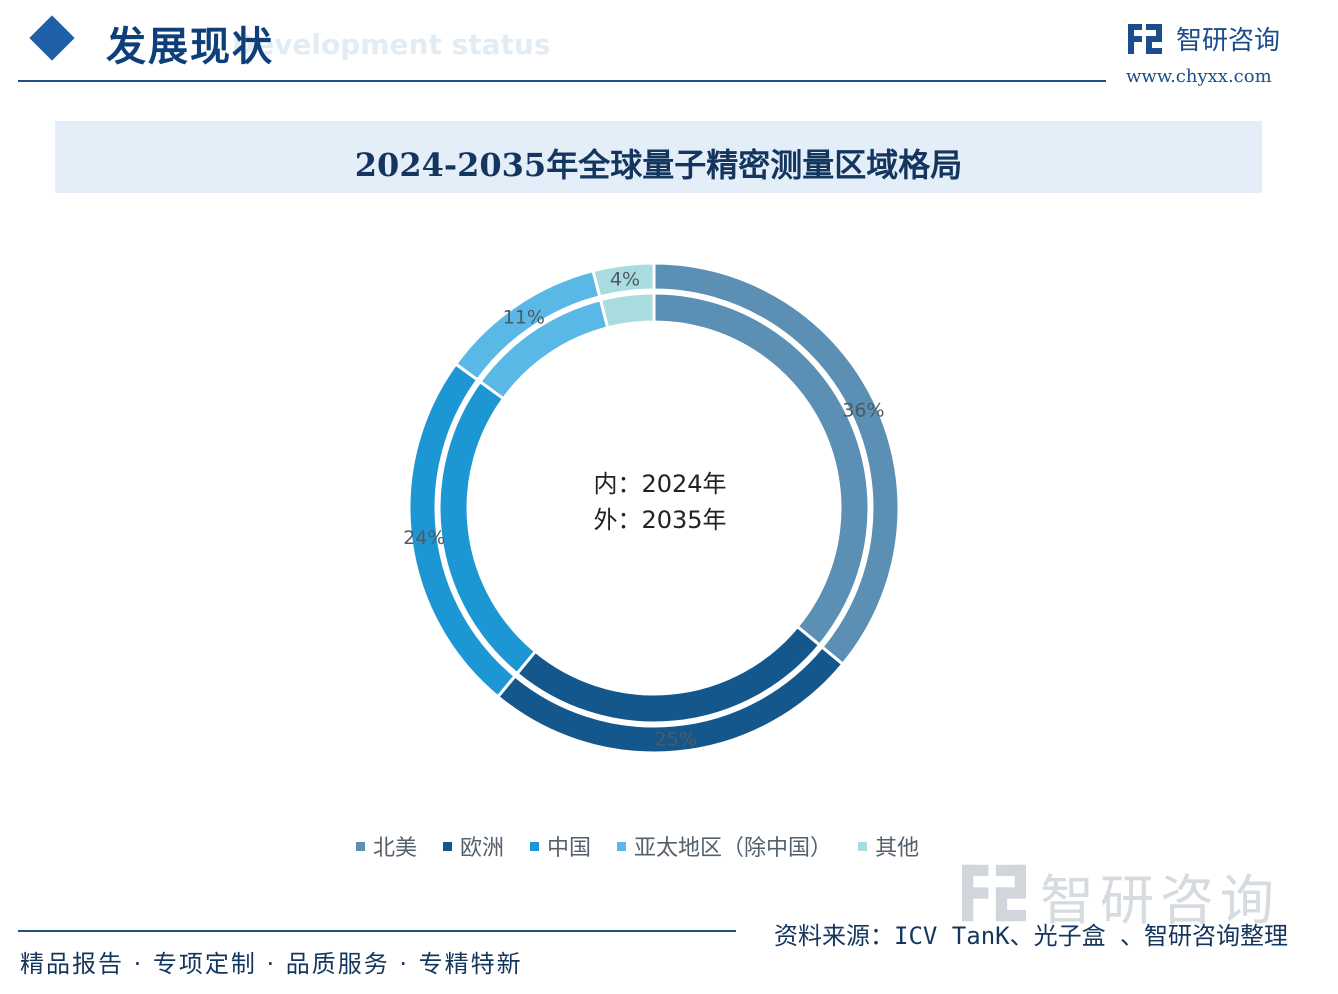 This screenshot has height=994, width=1338. I want to click on data-source: 资料来源：ICV TanK、光子盒 、智研咨询整理, so click(1031, 936).